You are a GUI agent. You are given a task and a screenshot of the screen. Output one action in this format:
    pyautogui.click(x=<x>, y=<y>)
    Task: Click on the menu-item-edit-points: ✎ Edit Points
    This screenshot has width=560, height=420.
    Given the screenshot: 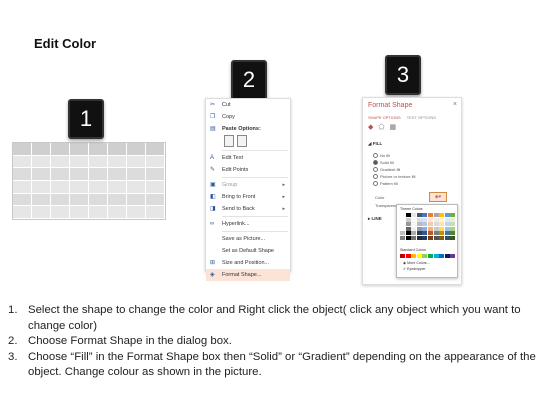 What is the action you would take?
    pyautogui.click(x=248, y=170)
    